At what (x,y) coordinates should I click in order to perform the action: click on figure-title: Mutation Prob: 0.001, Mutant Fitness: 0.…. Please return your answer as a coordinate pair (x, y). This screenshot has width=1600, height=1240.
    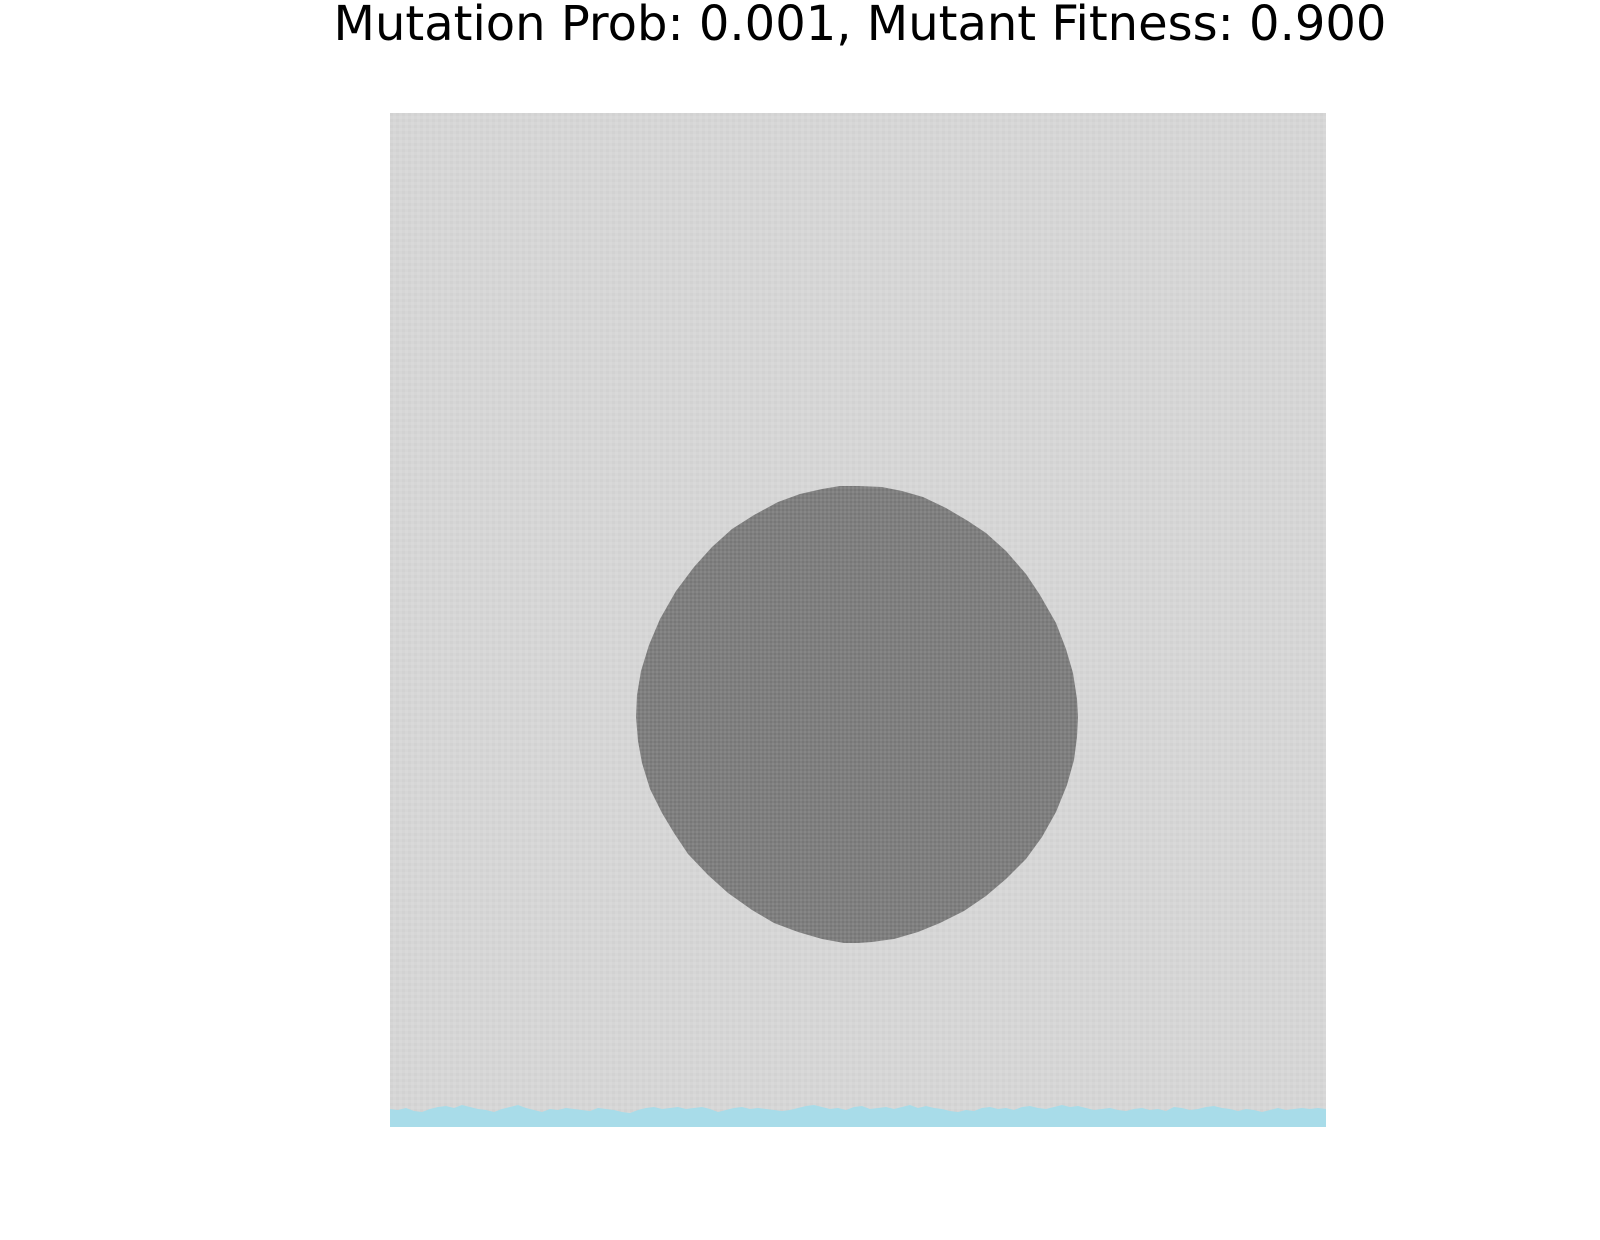
    Looking at the image, I should click on (860, 26).